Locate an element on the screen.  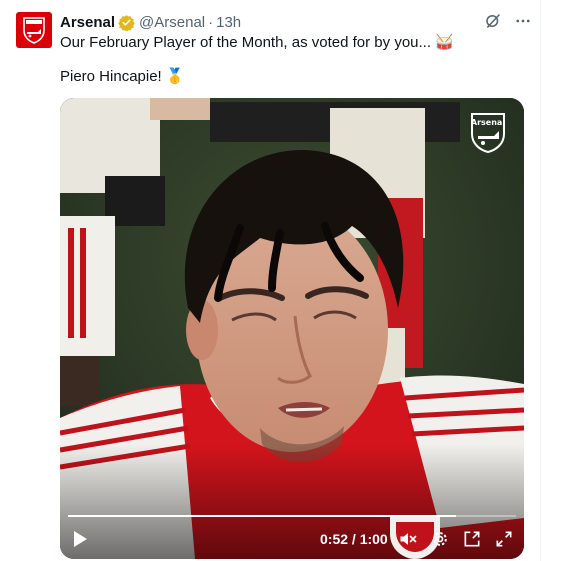
drum-emoji: 🥁 is located at coordinates (444, 42).